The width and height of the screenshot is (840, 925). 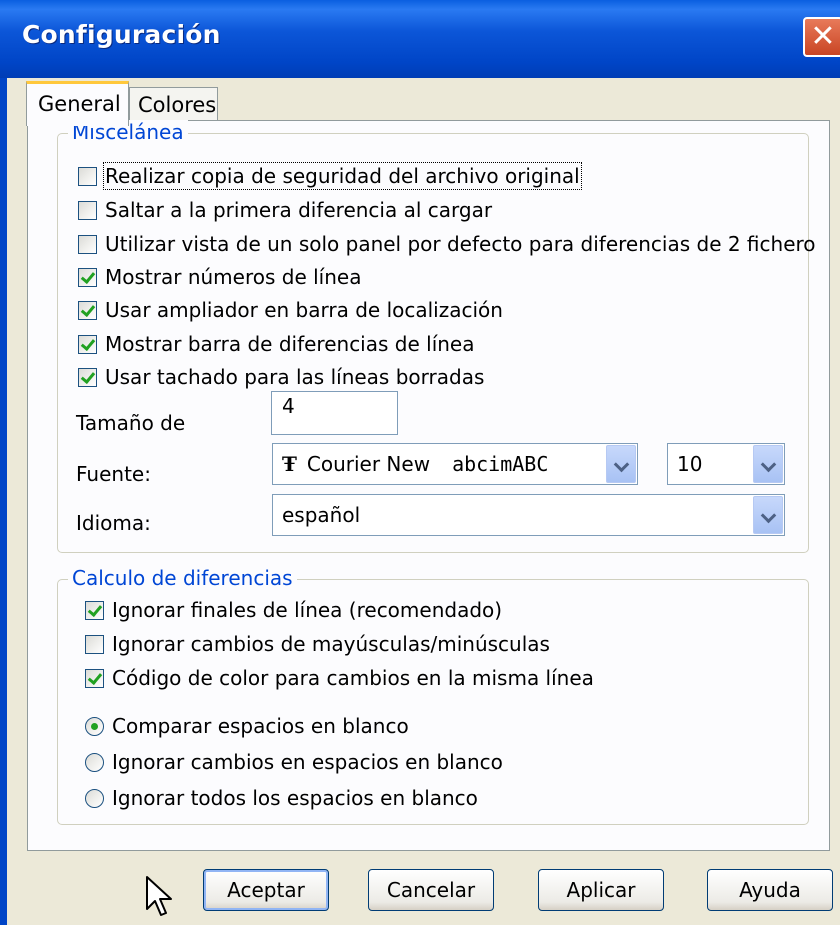 I want to click on tab-label: Colores, so click(x=177, y=105).